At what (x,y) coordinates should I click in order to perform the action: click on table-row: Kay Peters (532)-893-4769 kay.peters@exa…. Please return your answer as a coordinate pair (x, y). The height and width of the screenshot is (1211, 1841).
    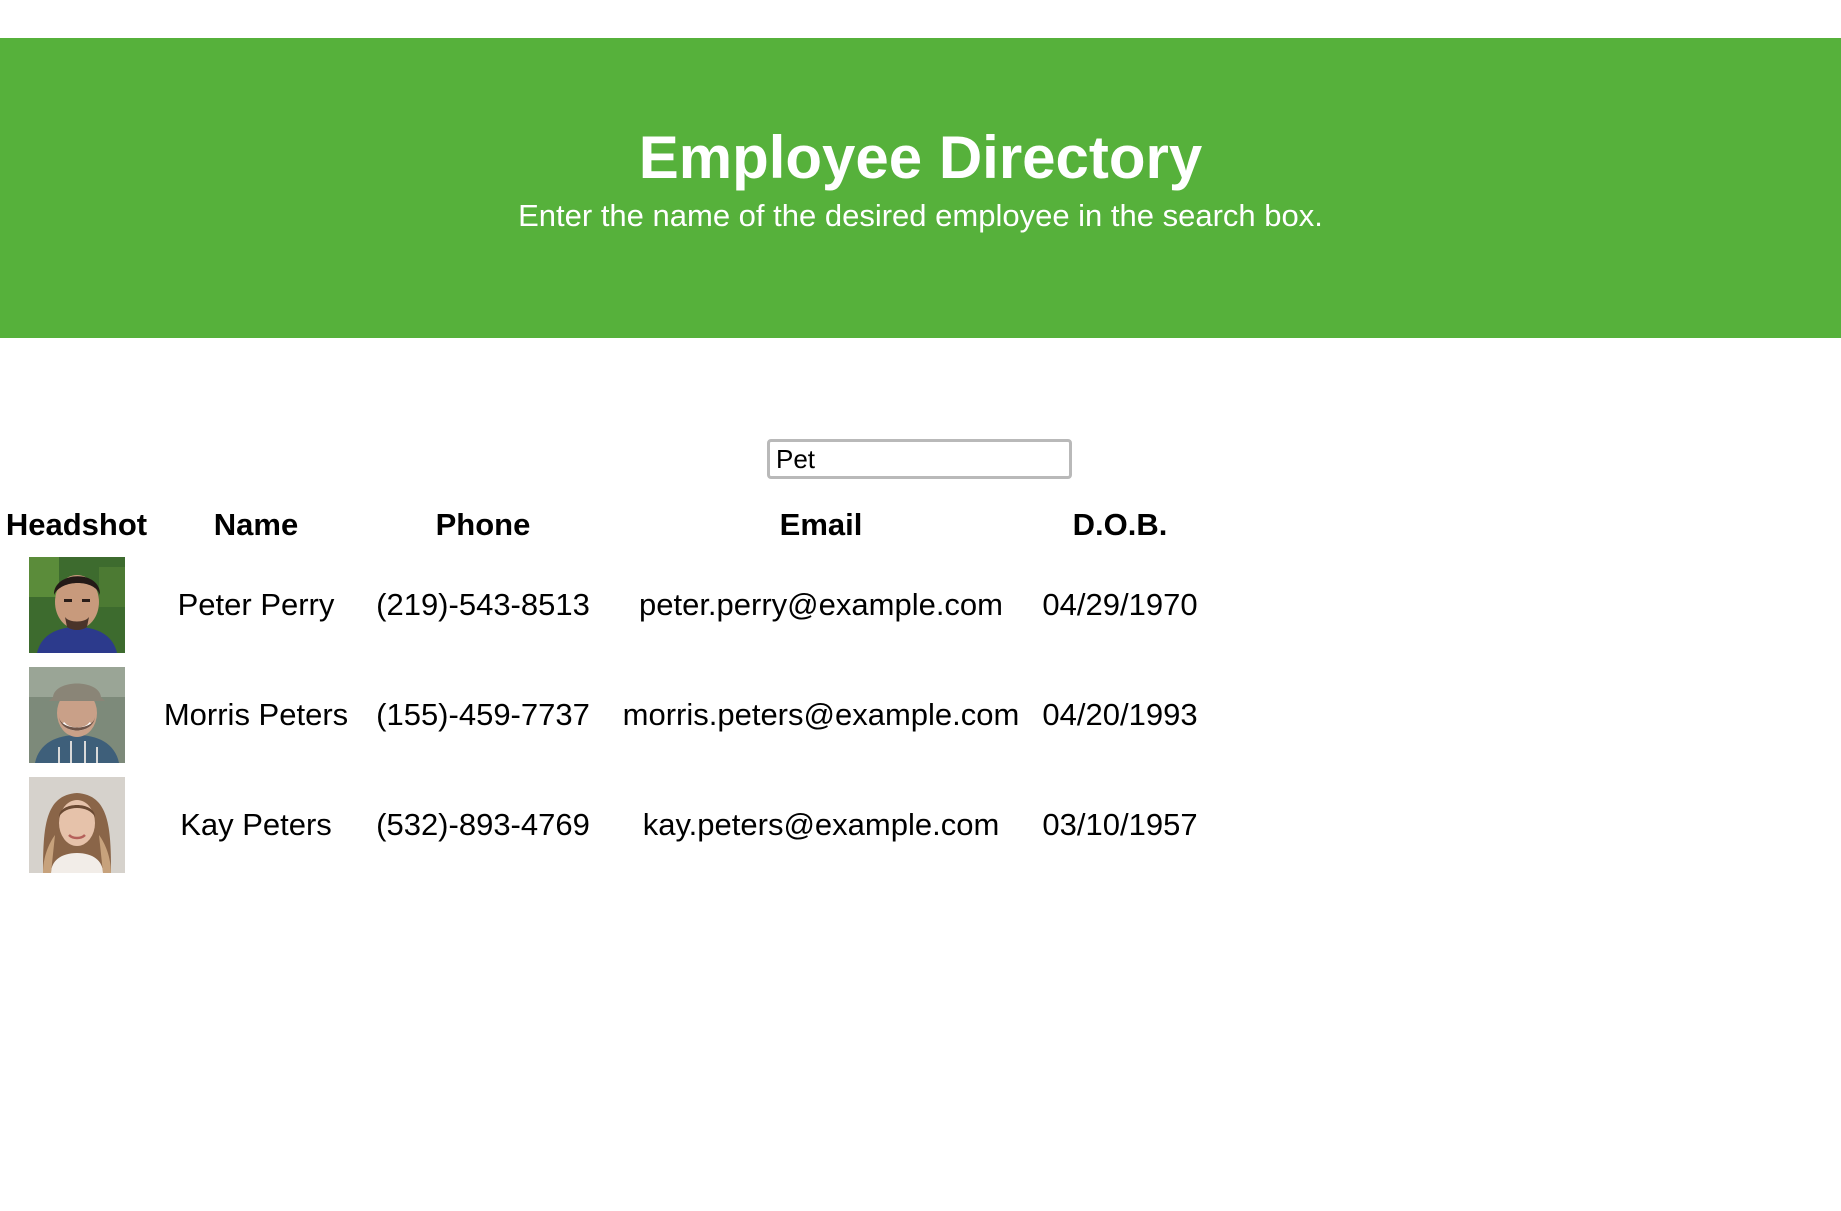
    Looking at the image, I should click on (602, 825).